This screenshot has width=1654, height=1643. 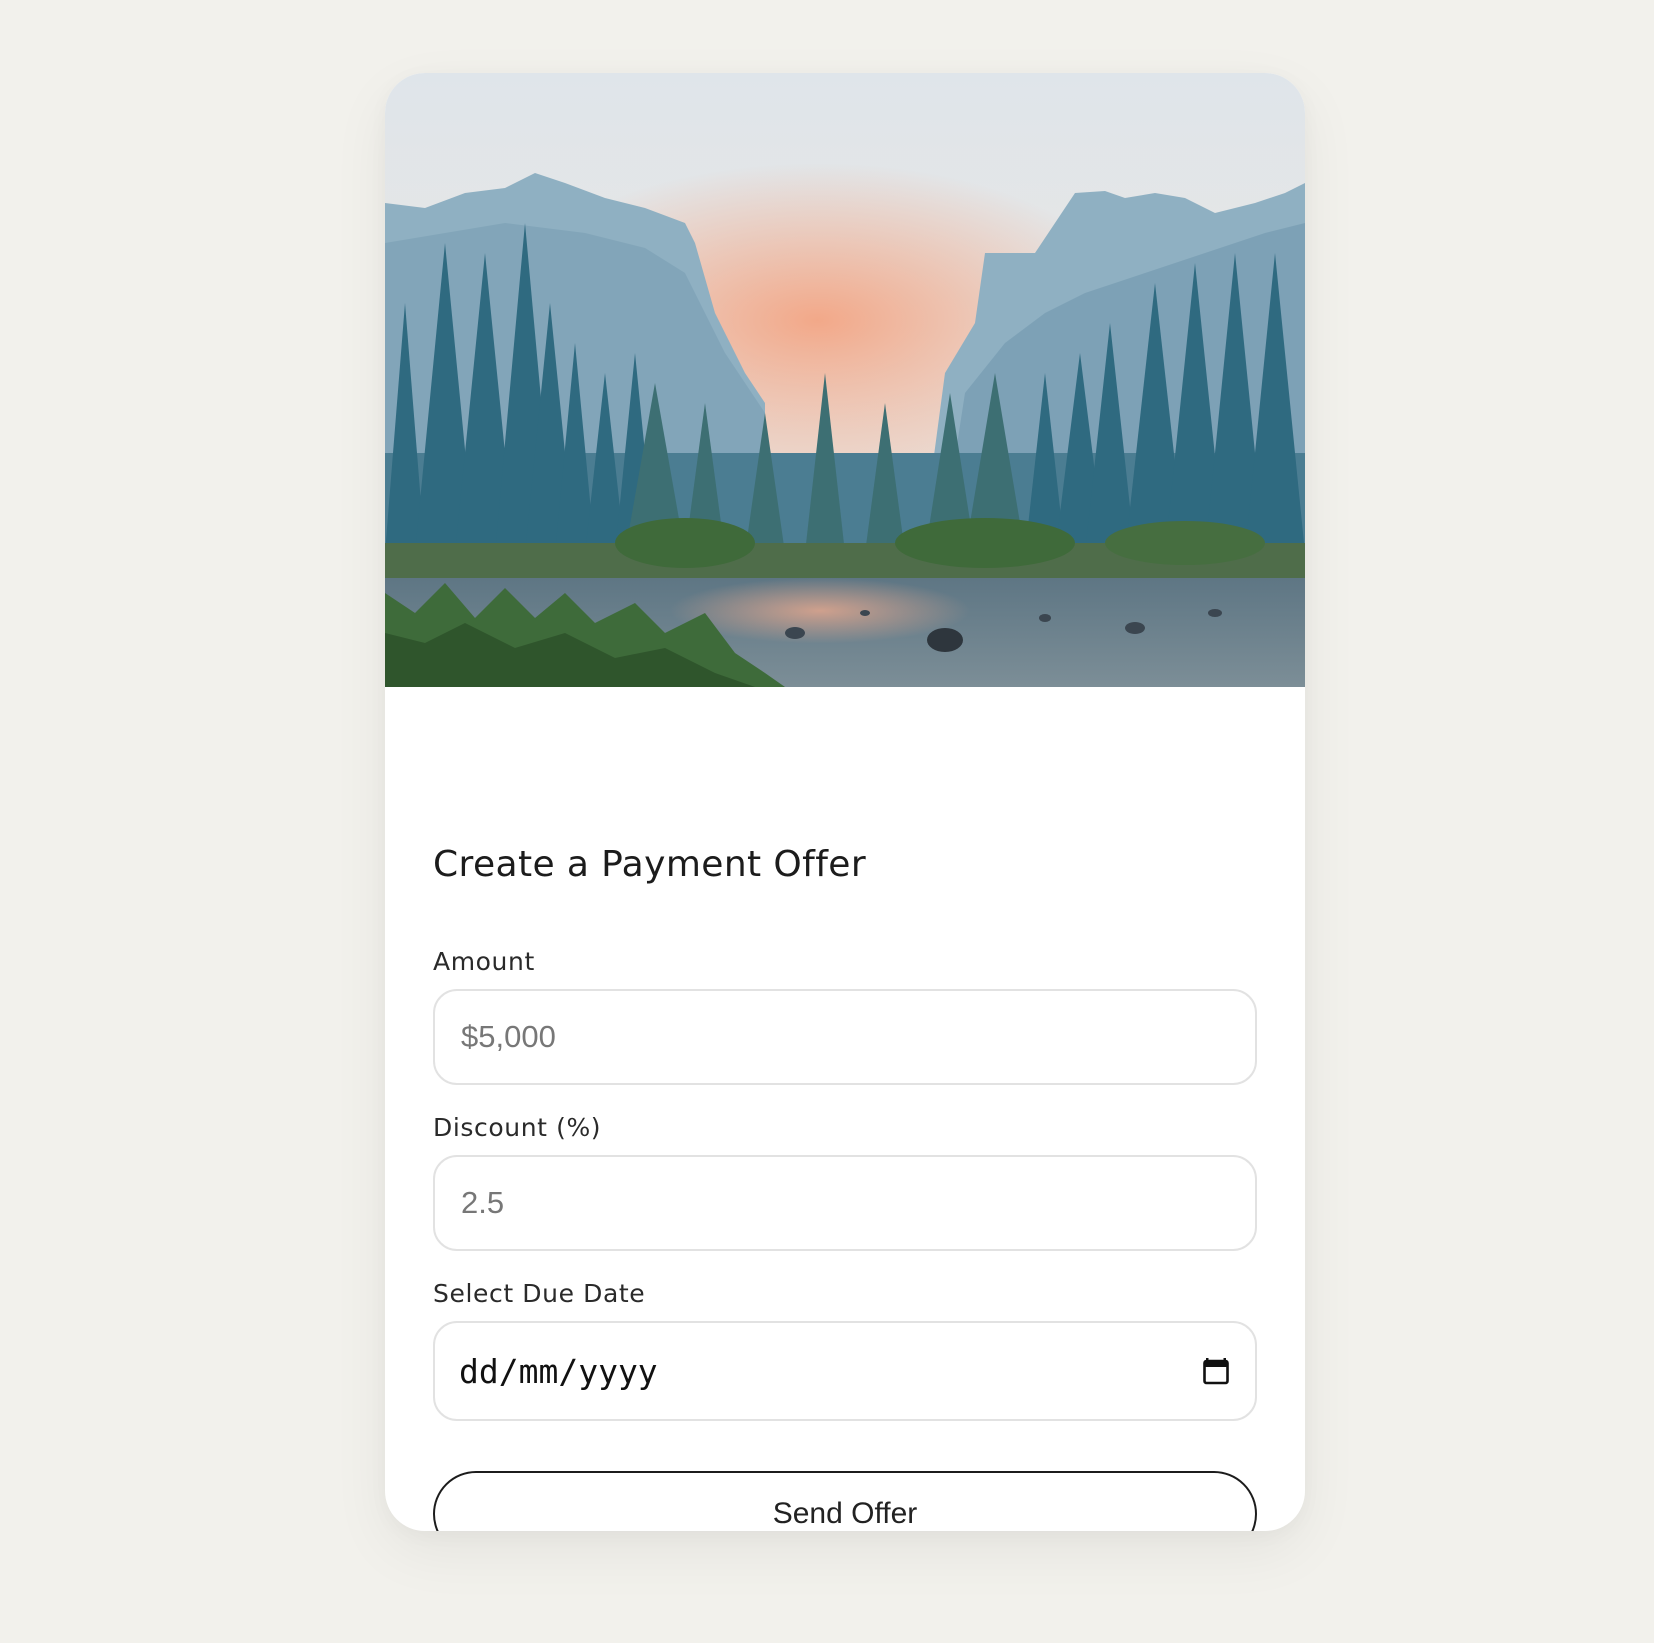 What do you see at coordinates (1216, 1371) in the screenshot?
I see `calendar-icon` at bounding box center [1216, 1371].